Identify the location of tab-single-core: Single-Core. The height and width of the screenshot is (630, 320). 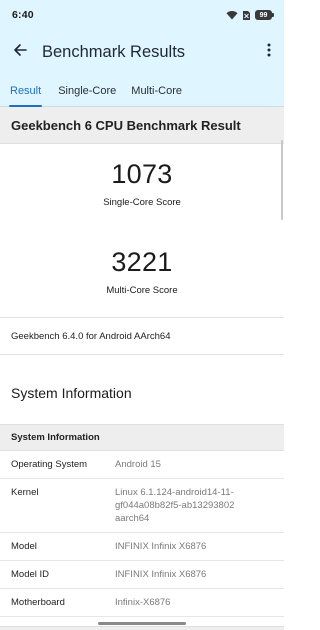
(87, 90).